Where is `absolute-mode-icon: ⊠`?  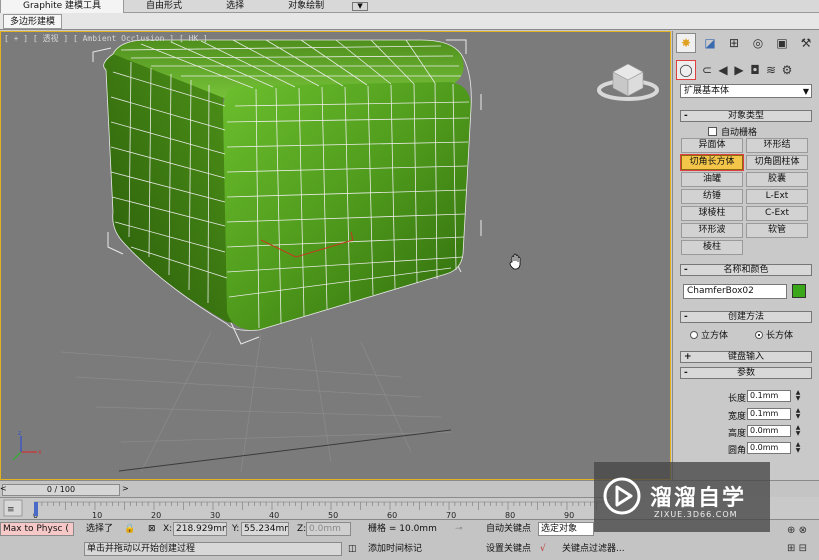
absolute-mode-icon: ⊠ is located at coordinates (152, 529).